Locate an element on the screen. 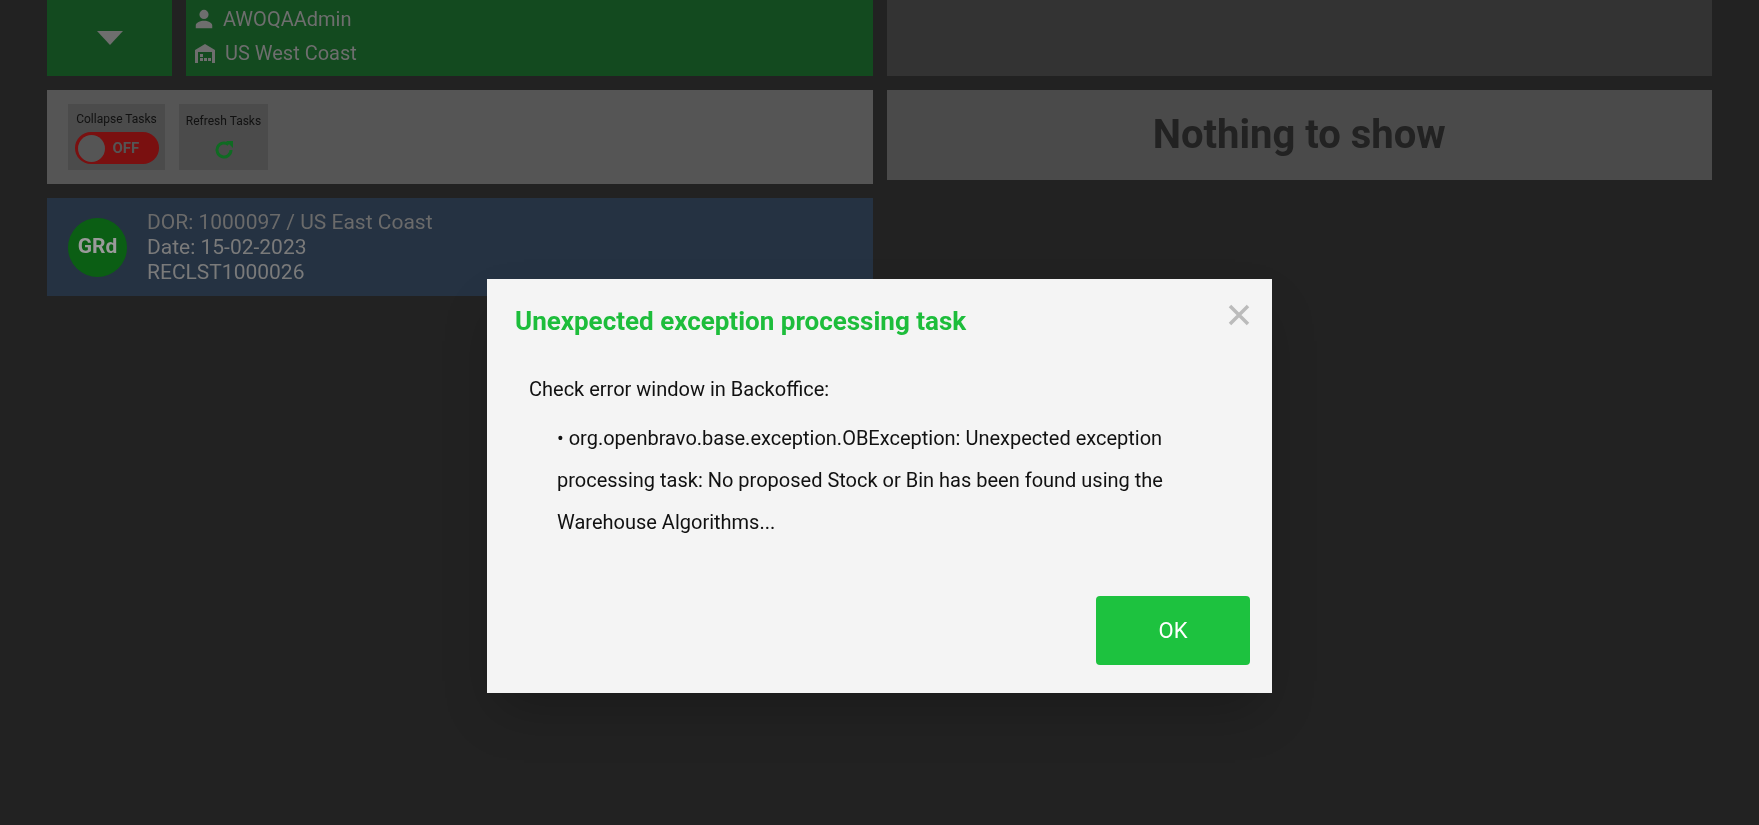  toggle-label: Collapse Tasks is located at coordinates (116, 119).